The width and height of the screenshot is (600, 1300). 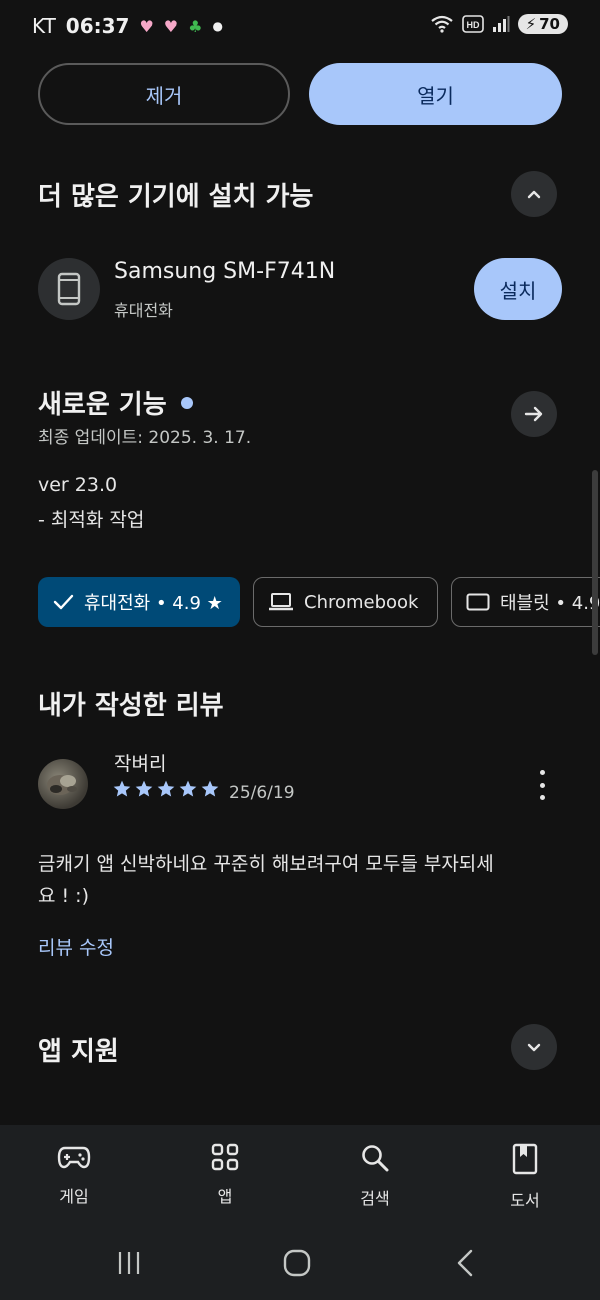 I want to click on nav-books: 도서, so click(x=525, y=1177).